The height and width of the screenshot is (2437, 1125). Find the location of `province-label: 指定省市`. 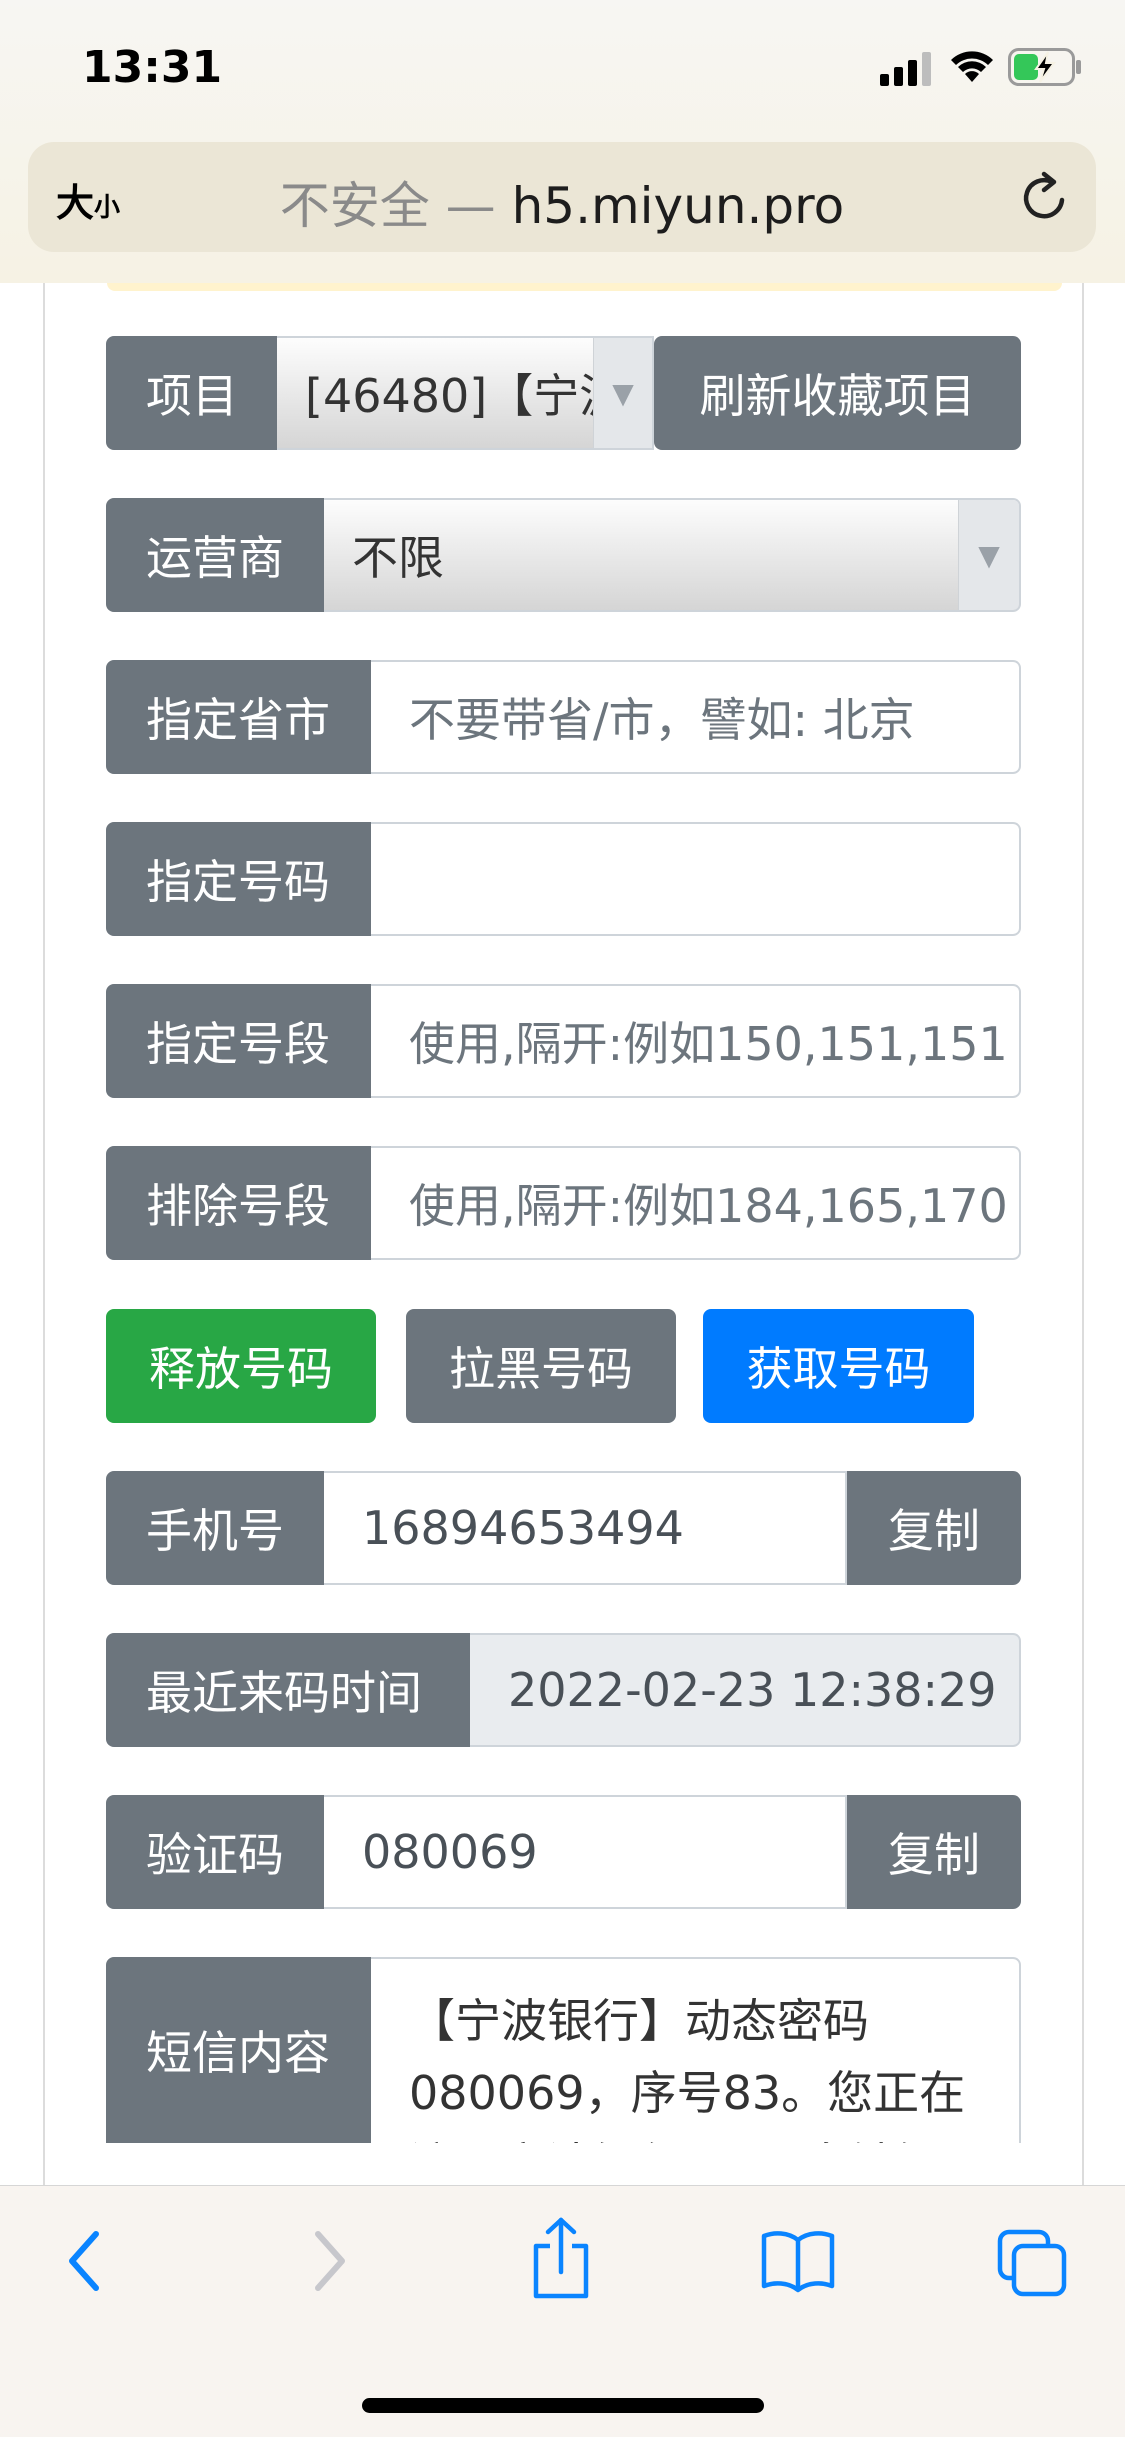

province-label: 指定省市 is located at coordinates (238, 717).